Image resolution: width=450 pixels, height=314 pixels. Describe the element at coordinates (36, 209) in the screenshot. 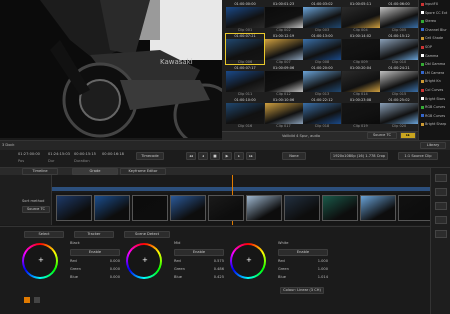

I see `sort-method-select: Source TC` at that location.